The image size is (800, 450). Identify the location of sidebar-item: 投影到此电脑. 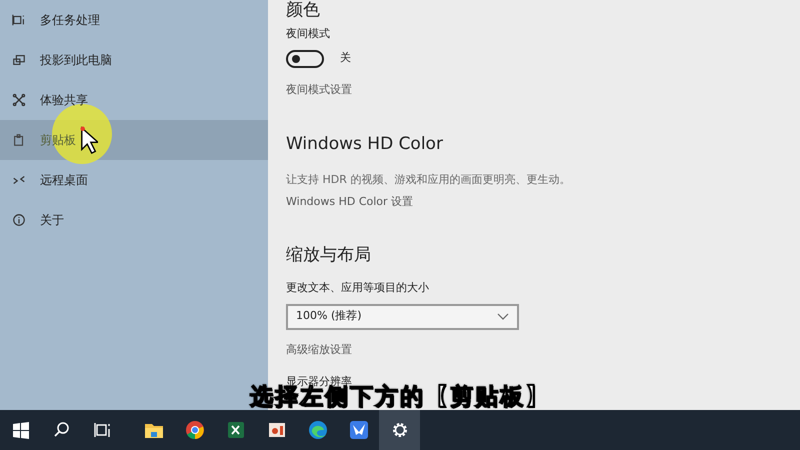
(134, 60).